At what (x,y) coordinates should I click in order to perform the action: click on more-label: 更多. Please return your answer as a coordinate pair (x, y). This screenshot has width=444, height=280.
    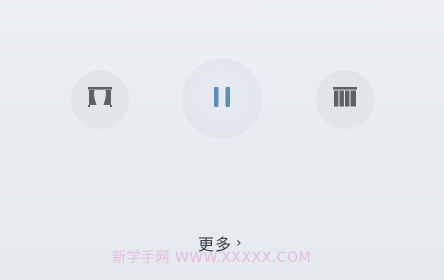
    Looking at the image, I should click on (215, 244).